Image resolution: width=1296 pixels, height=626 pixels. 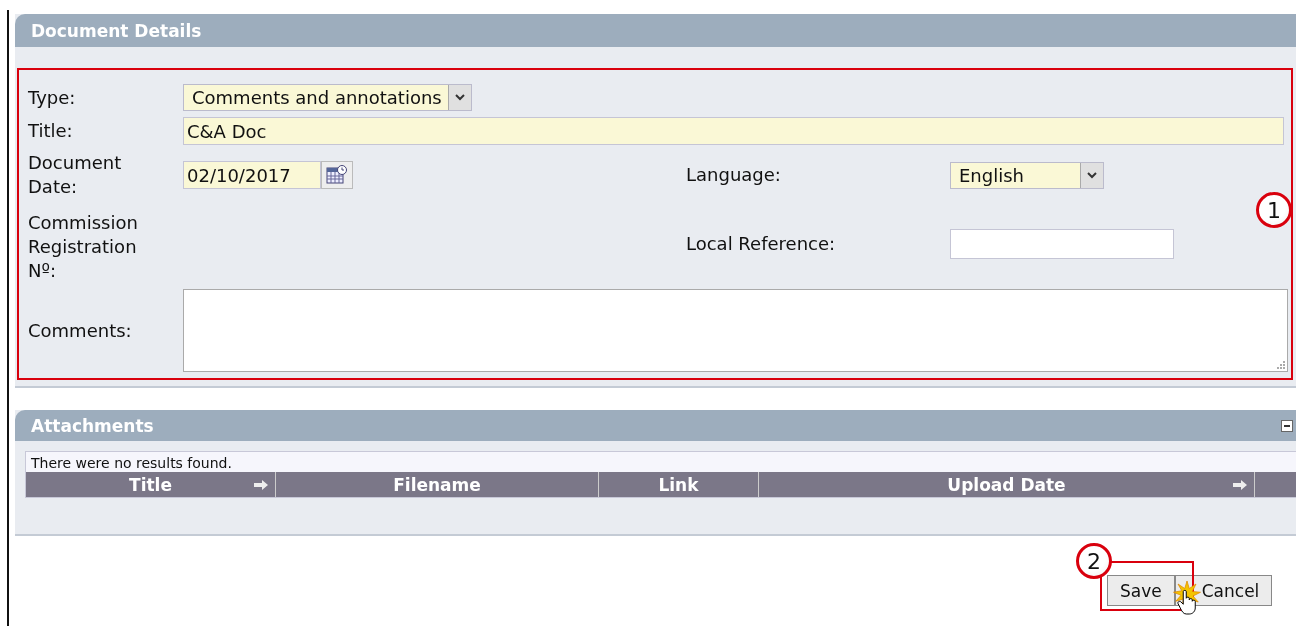 What do you see at coordinates (1141, 590) in the screenshot?
I see `save-button: Save` at bounding box center [1141, 590].